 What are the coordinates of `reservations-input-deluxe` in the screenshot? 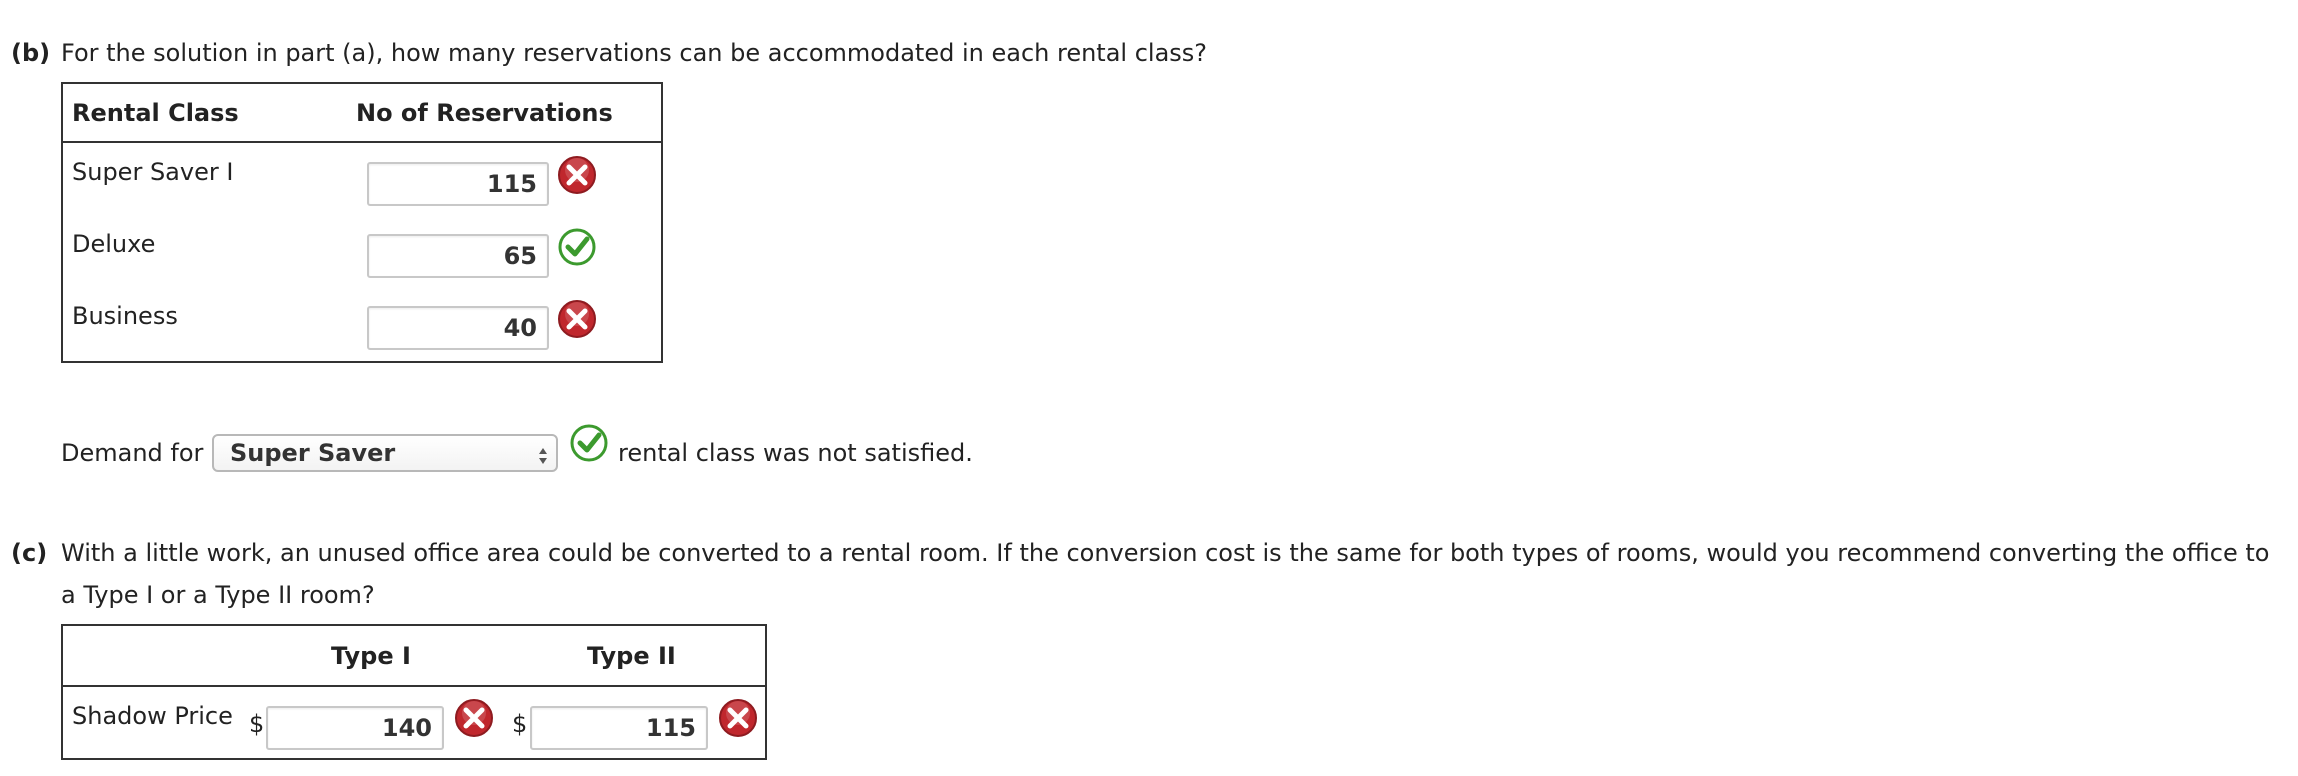 It's located at (458, 256).